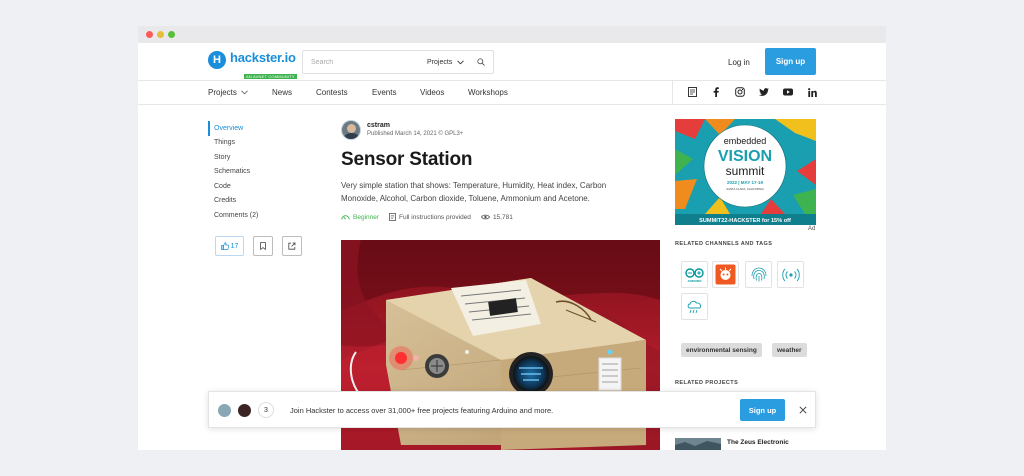 The image size is (1024, 476). What do you see at coordinates (692, 92) in the screenshot?
I see `news-icon` at bounding box center [692, 92].